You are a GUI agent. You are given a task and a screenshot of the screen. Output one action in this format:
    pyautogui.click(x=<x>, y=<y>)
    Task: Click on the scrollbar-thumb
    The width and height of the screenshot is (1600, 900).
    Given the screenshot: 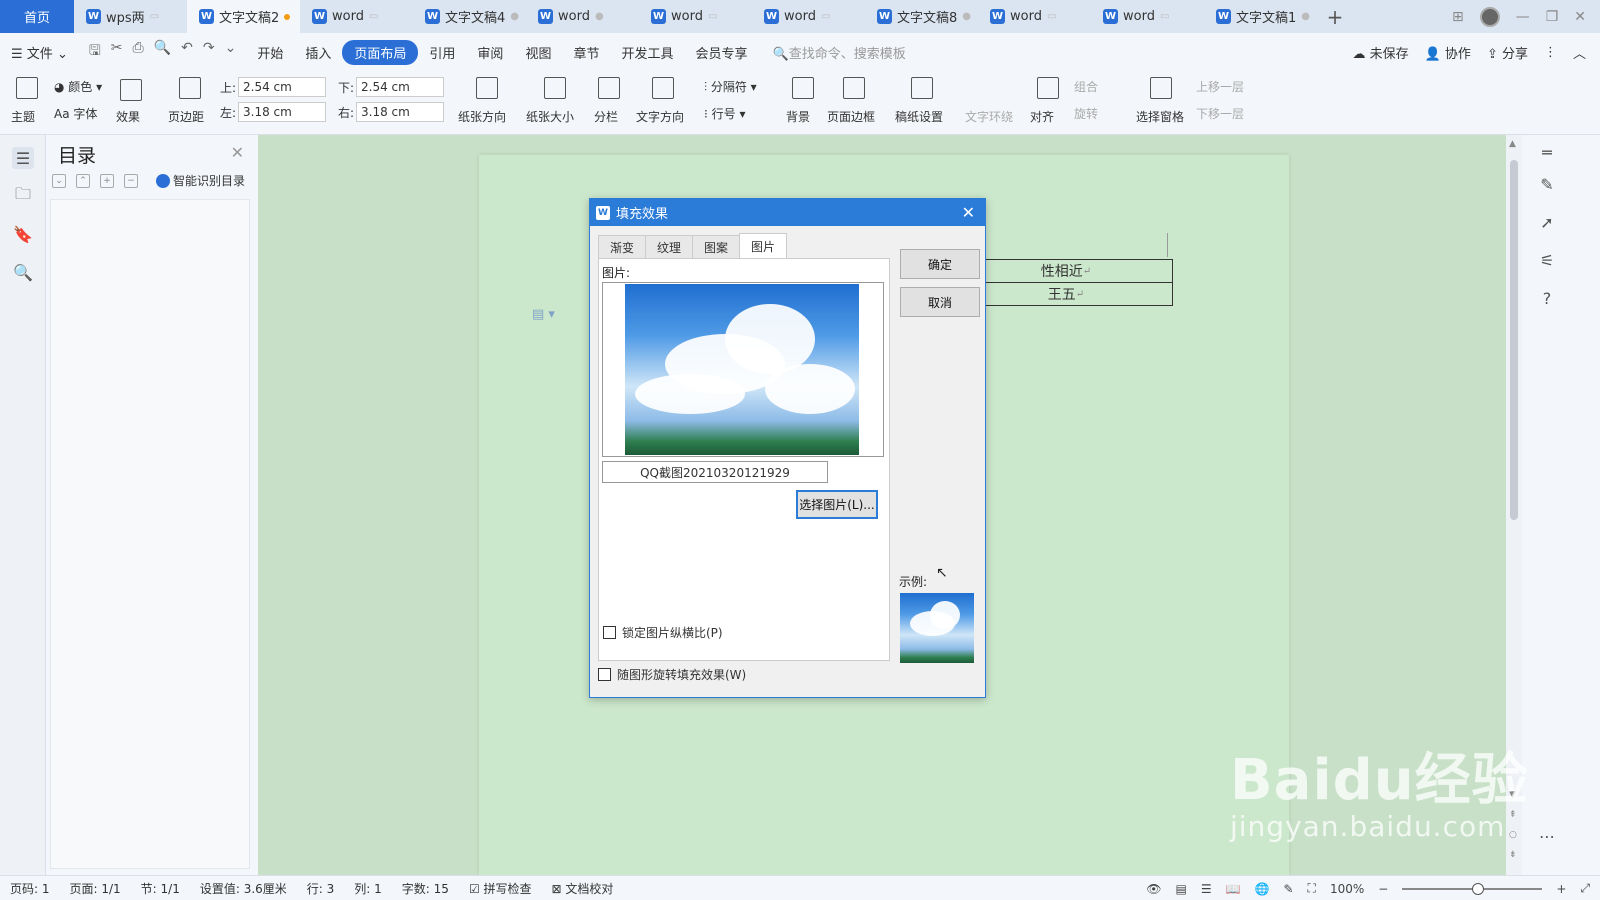 What is the action you would take?
    pyautogui.click(x=1514, y=340)
    